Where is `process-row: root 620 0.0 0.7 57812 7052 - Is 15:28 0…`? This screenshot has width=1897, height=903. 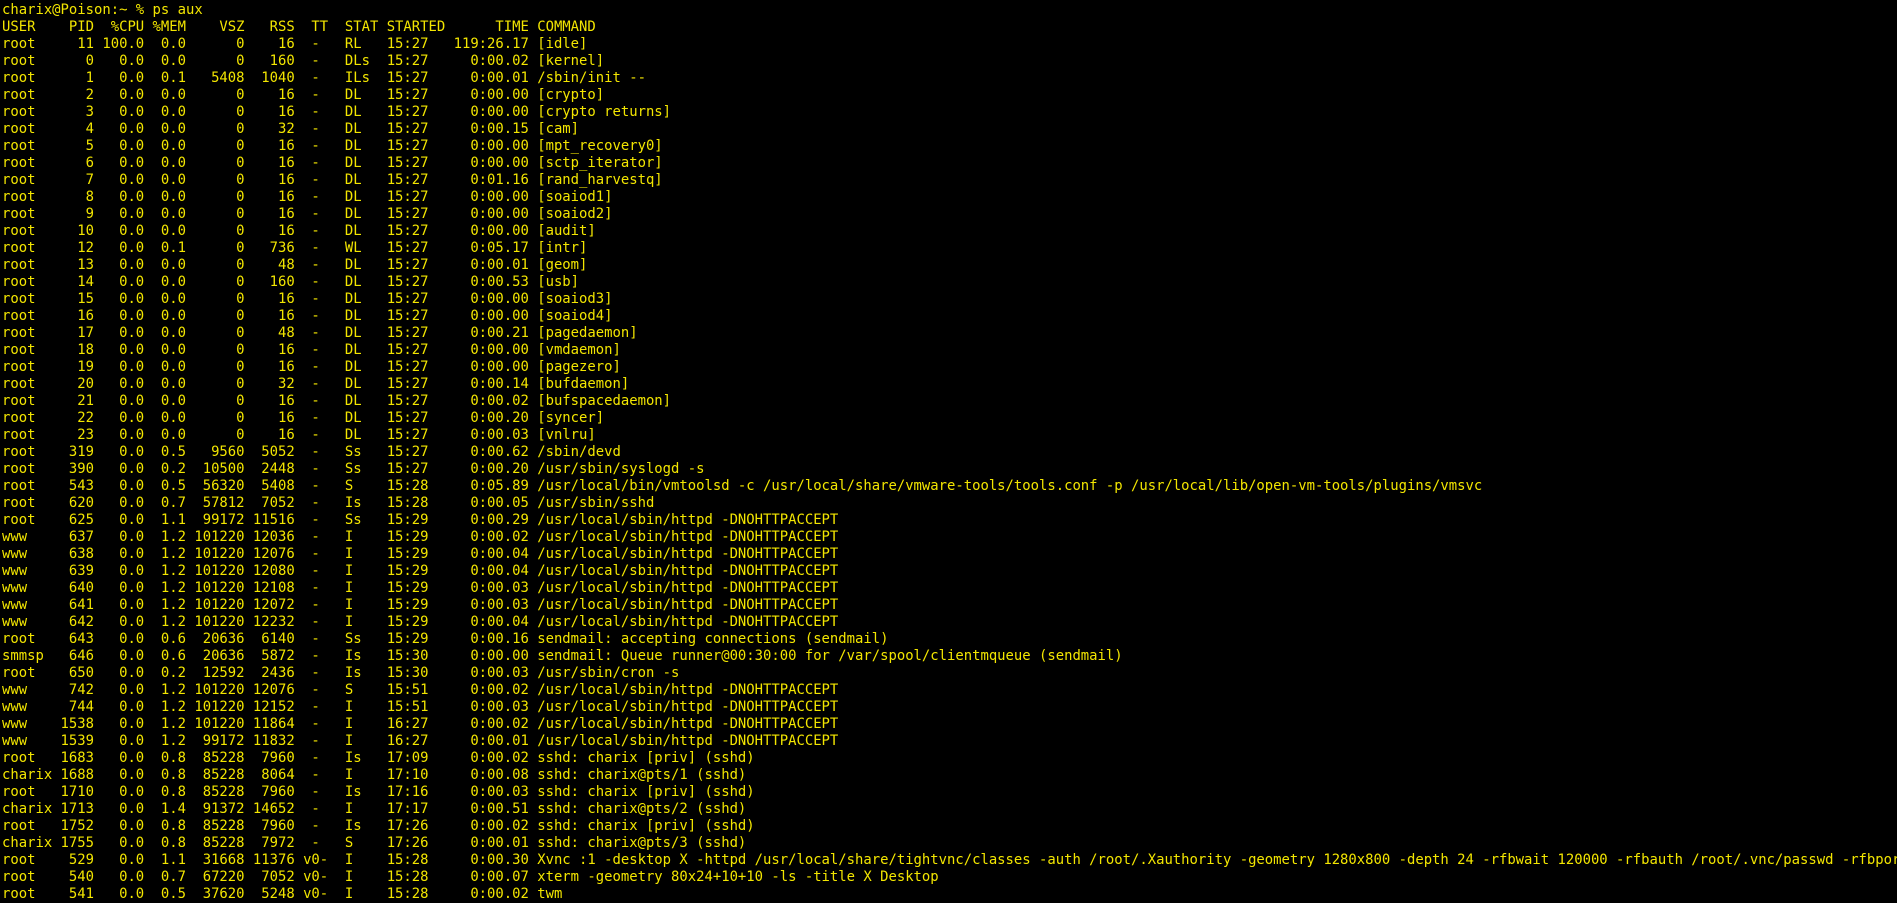
process-row: root 620 0.0 0.7 57812 7052 - Is 15:28 0… is located at coordinates (328, 503).